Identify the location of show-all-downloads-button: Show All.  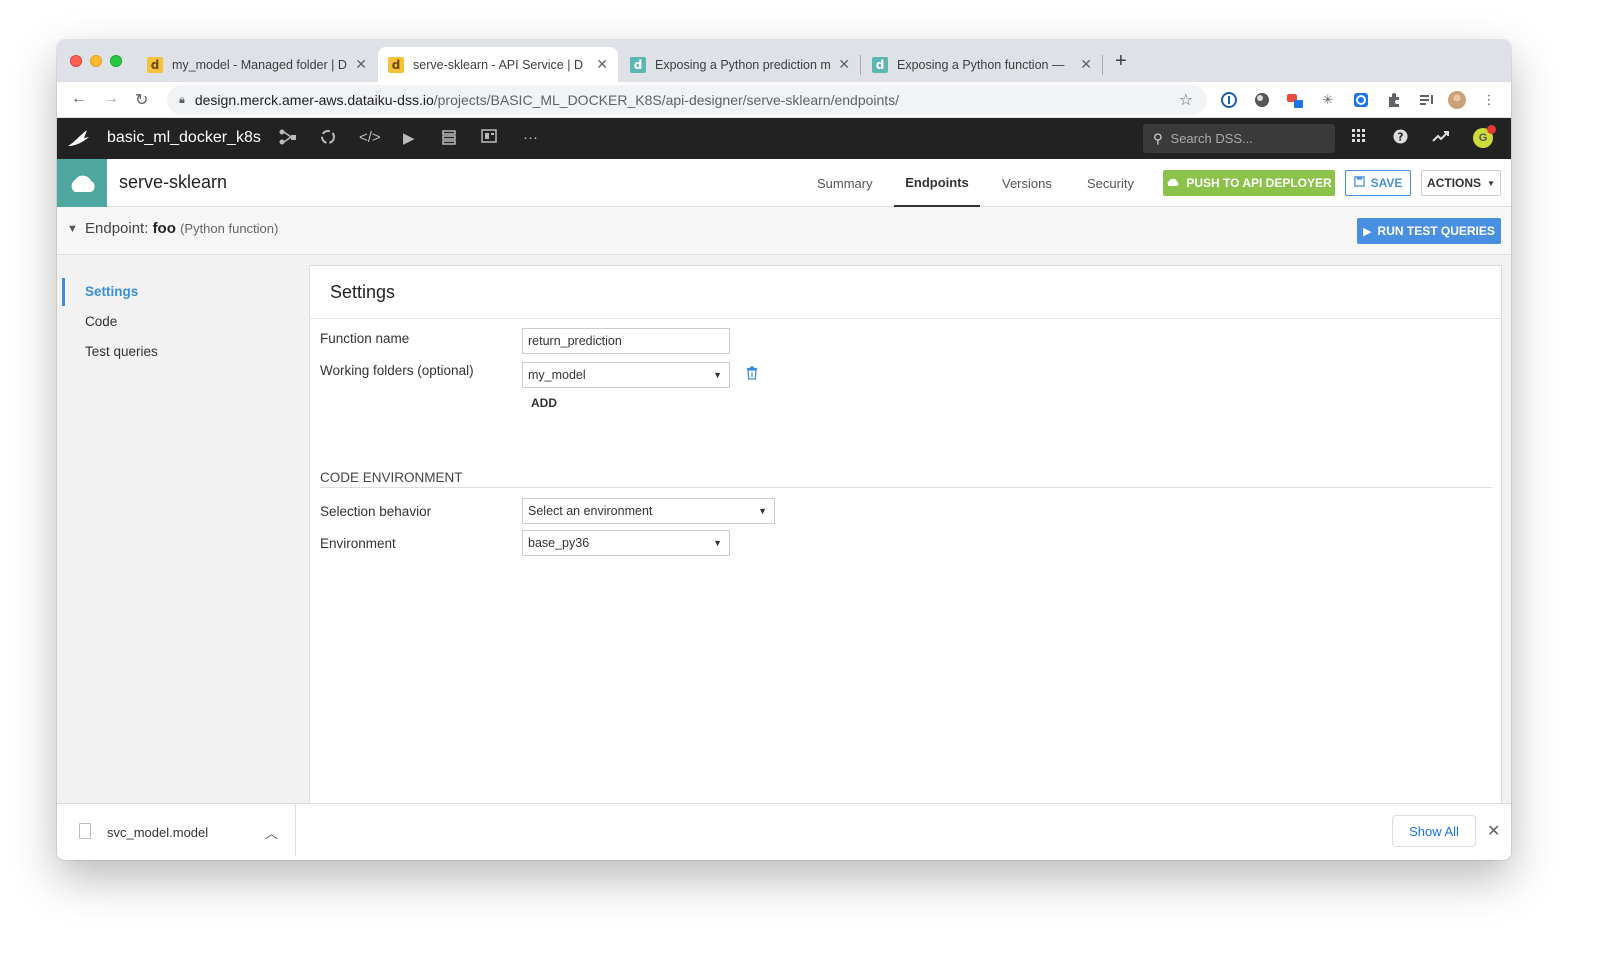
(1434, 831).